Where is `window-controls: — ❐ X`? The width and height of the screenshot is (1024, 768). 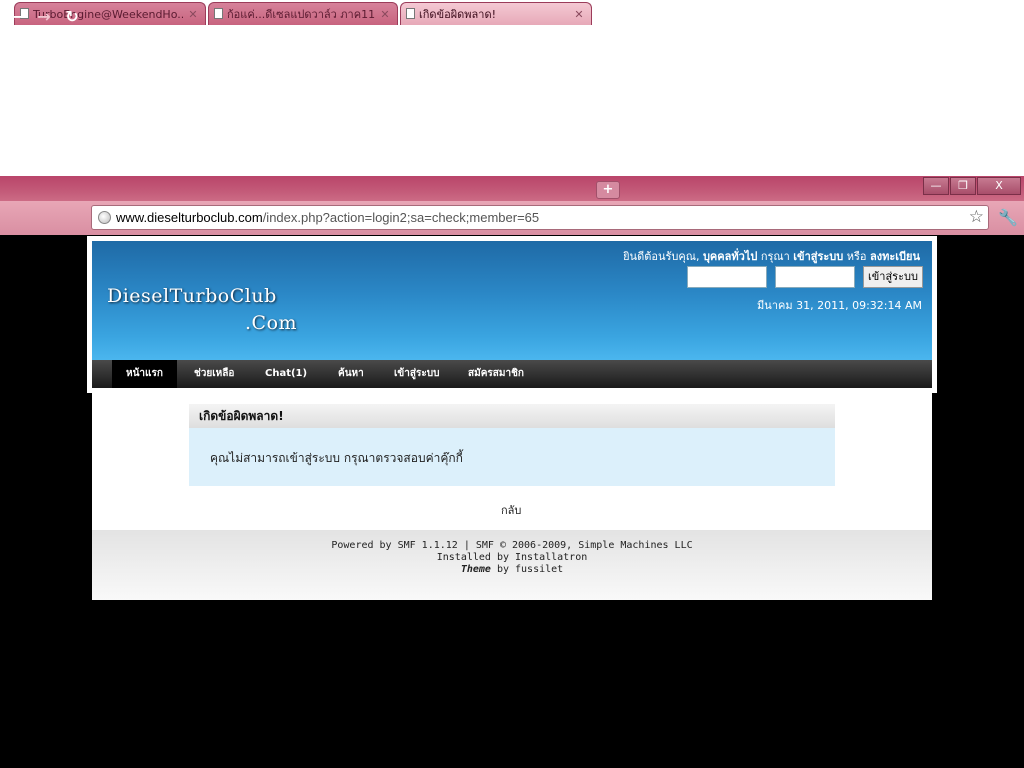
window-controls: — ❐ X is located at coordinates (971, 186).